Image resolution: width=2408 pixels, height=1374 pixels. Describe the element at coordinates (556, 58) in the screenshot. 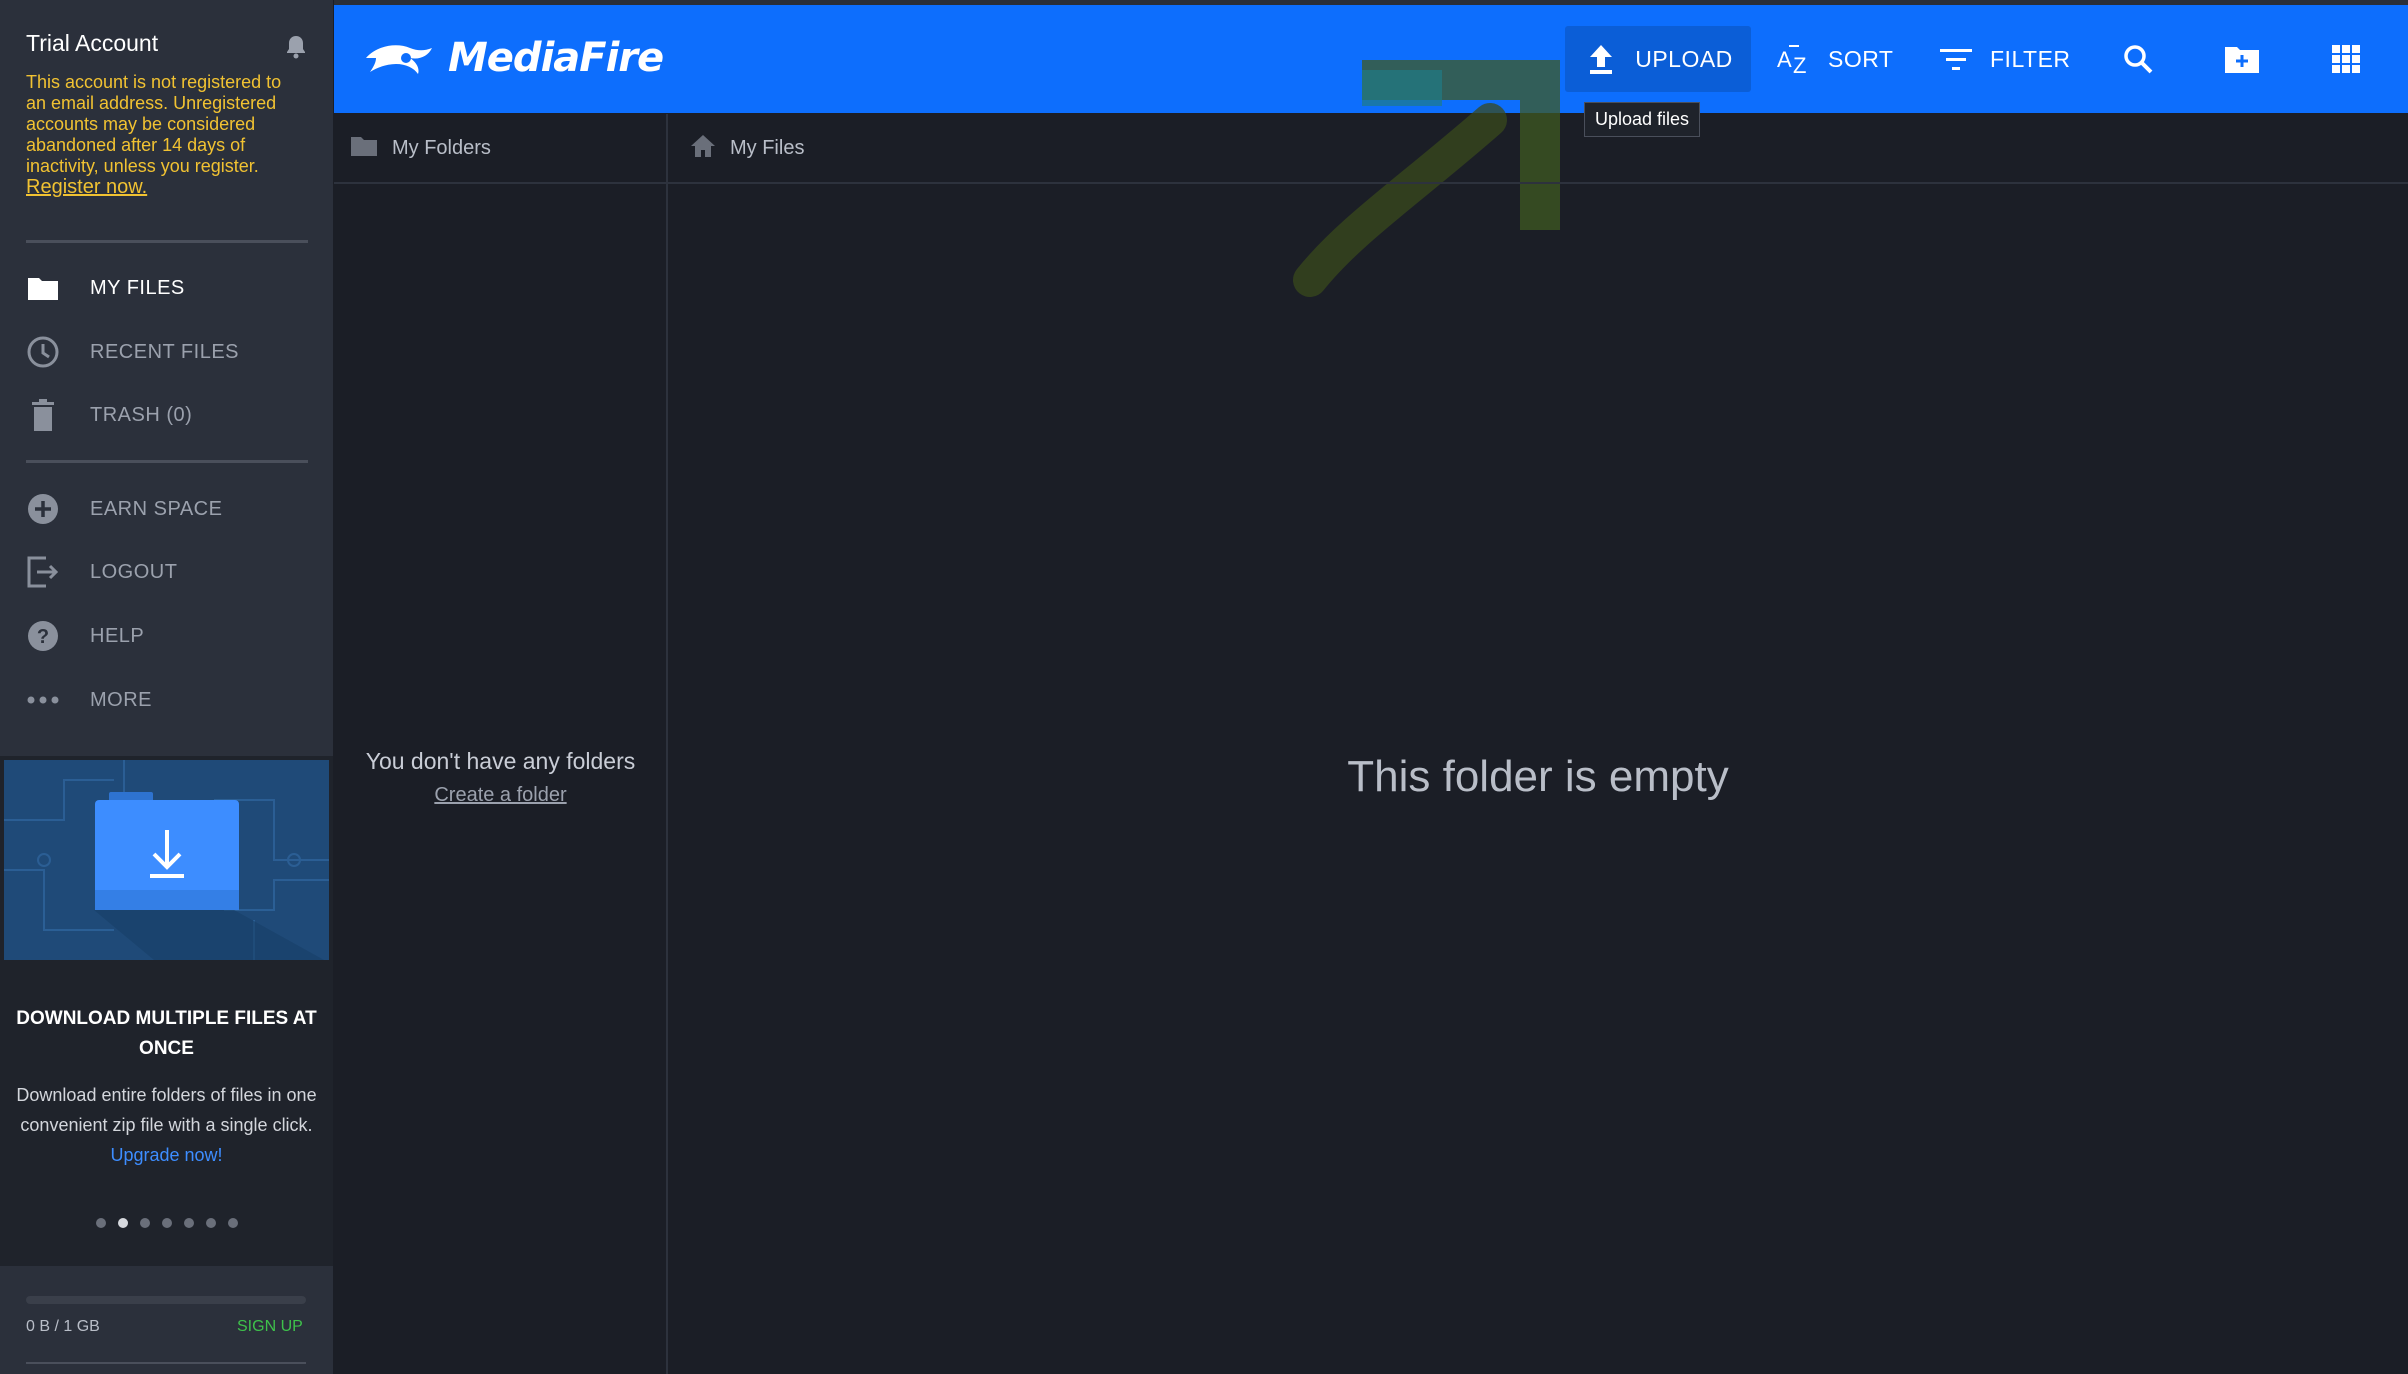

I see `brand-name: MediaFire` at that location.